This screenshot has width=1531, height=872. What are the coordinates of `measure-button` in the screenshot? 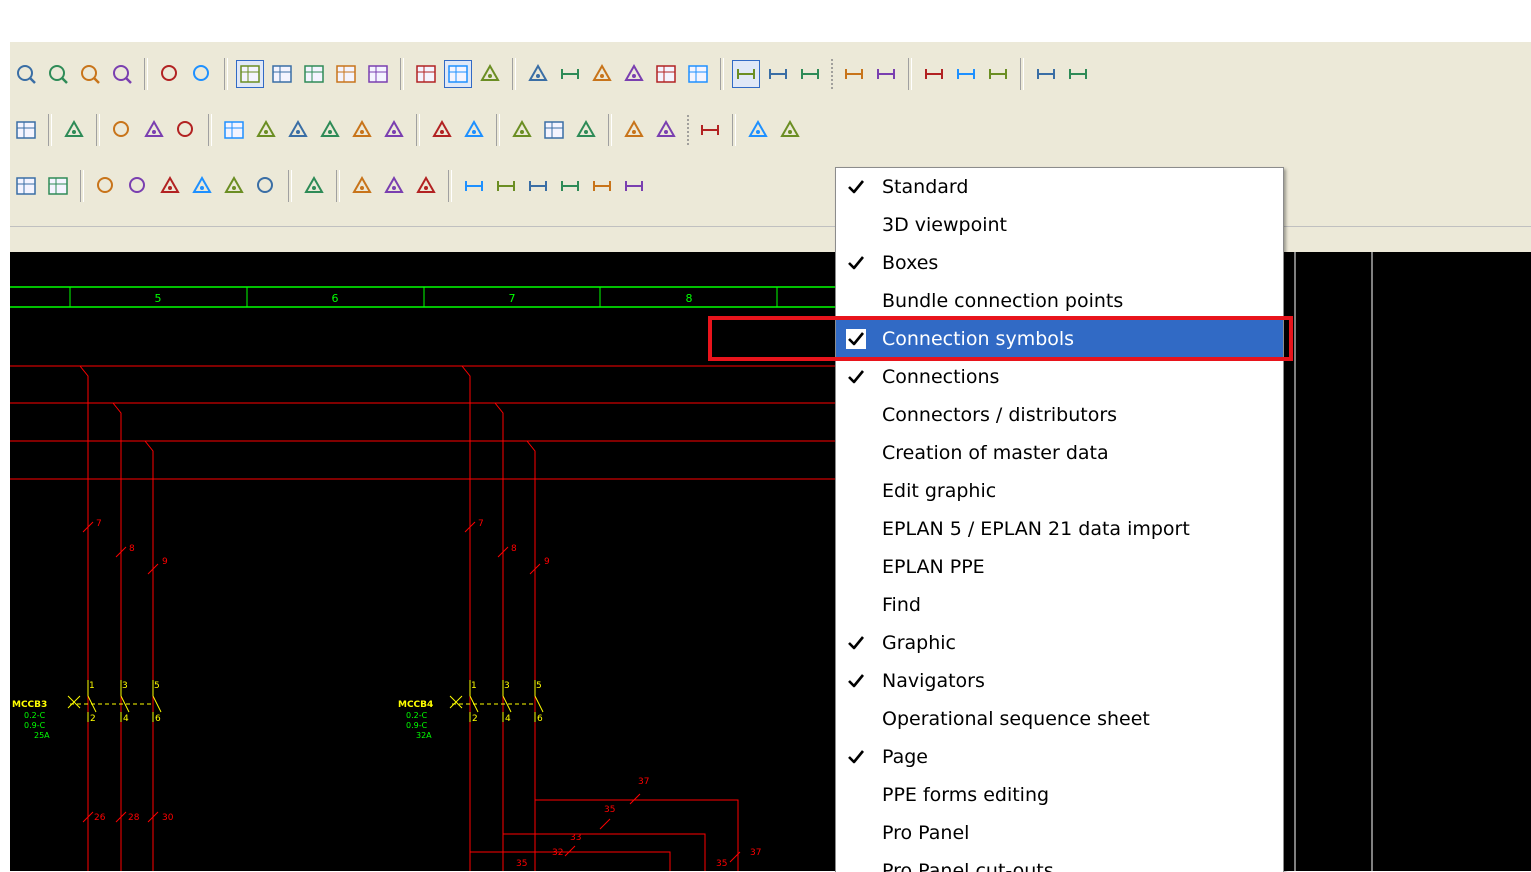 It's located at (570, 74).